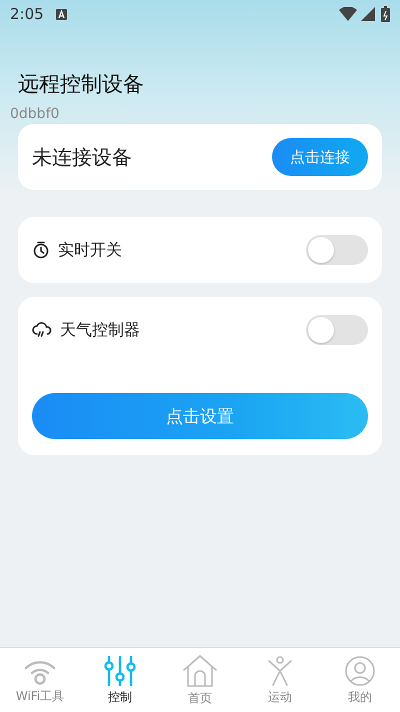  I want to click on tab-item: WiFi工具, so click(40, 680).